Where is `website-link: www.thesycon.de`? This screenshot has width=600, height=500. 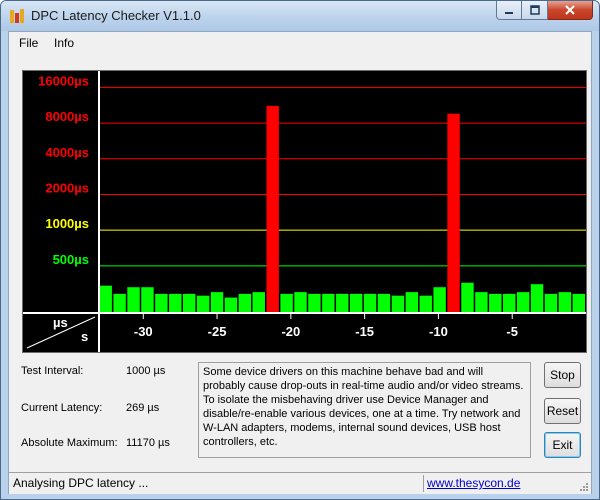 website-link: www.thesycon.de is located at coordinates (473, 483).